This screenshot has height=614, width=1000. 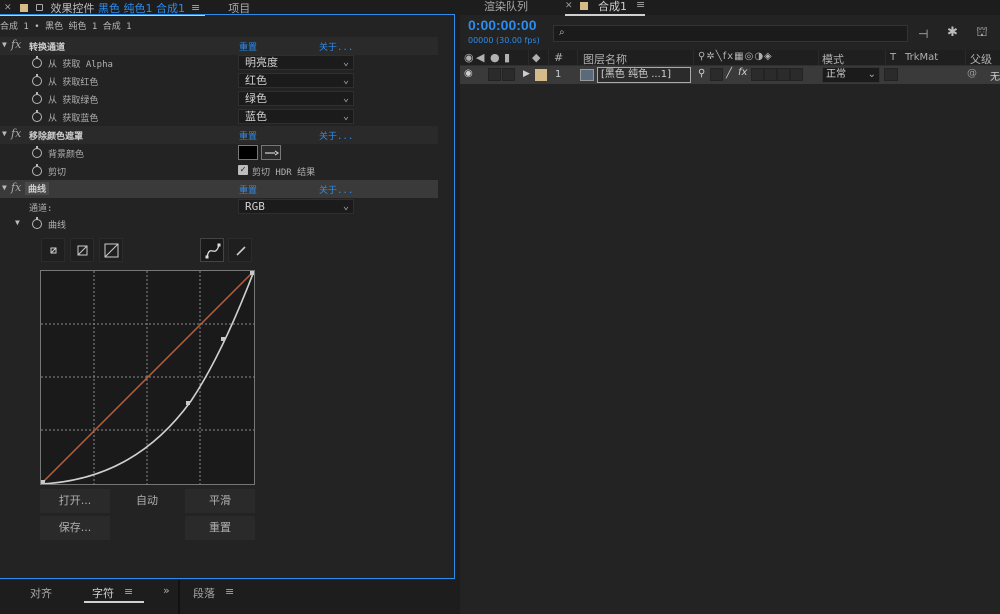 What do you see at coordinates (39, 7) in the screenshot?
I see `lock-icon` at bounding box center [39, 7].